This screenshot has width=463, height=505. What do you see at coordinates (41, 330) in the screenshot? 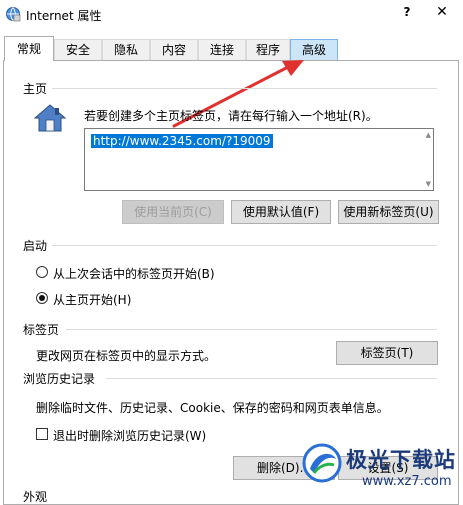
I see `tabs-section-label: 标签页` at bounding box center [41, 330].